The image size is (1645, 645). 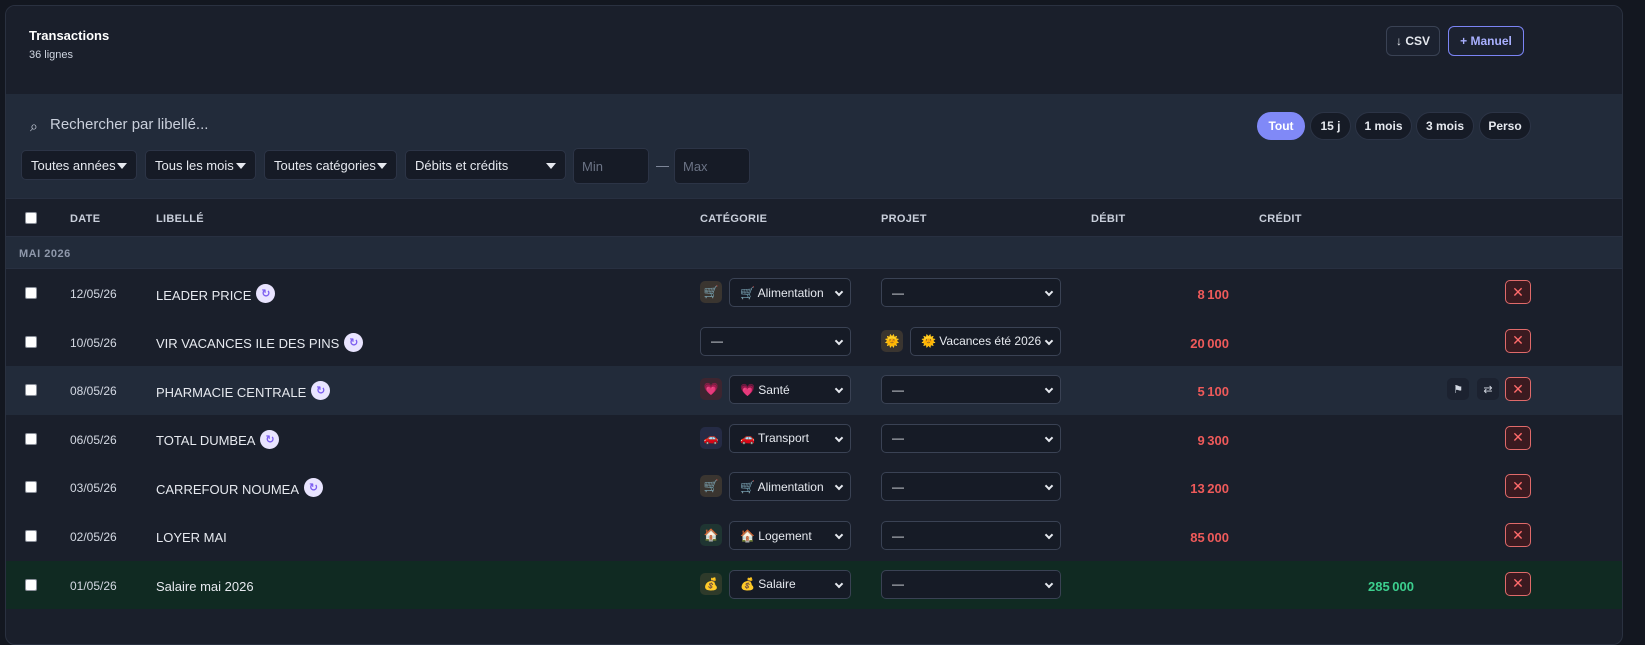 I want to click on cart-icon: 🛒, so click(x=711, y=292).